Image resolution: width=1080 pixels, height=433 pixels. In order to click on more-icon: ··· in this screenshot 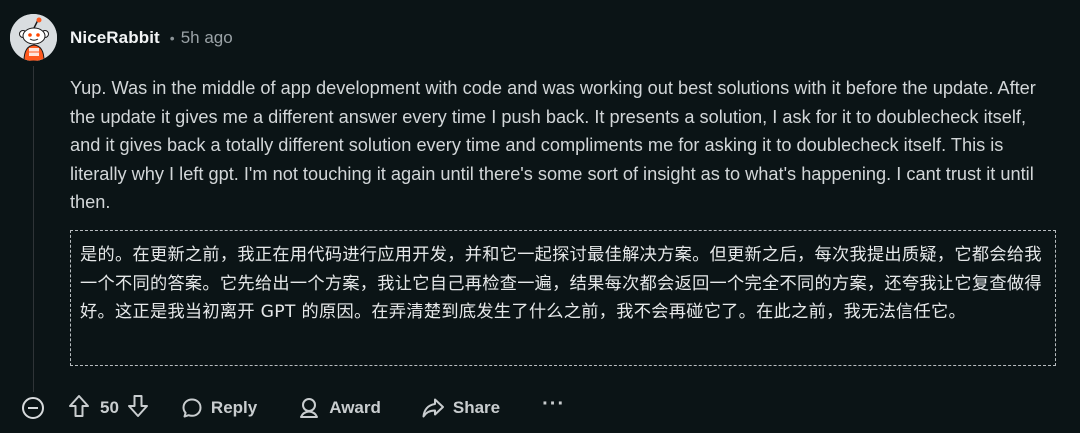, I will do `click(553, 404)`.